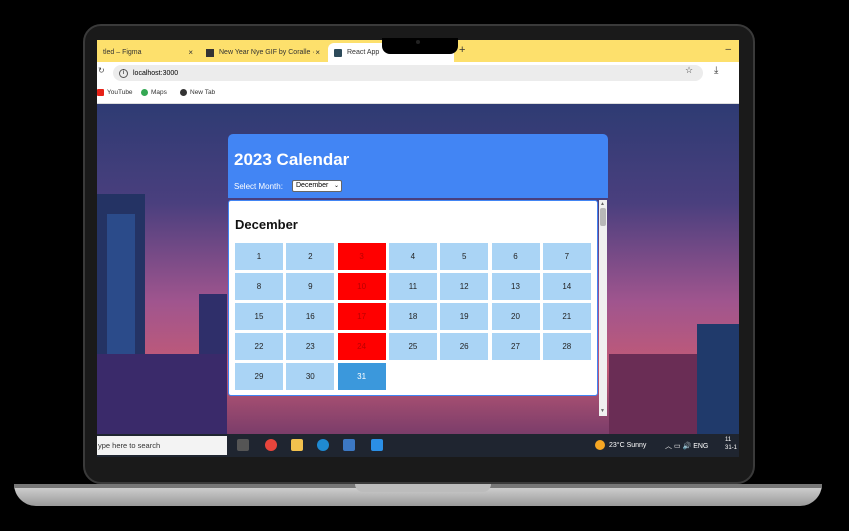 The image size is (849, 531). What do you see at coordinates (464, 256) in the screenshot?
I see `calendar-day-5: 5` at bounding box center [464, 256].